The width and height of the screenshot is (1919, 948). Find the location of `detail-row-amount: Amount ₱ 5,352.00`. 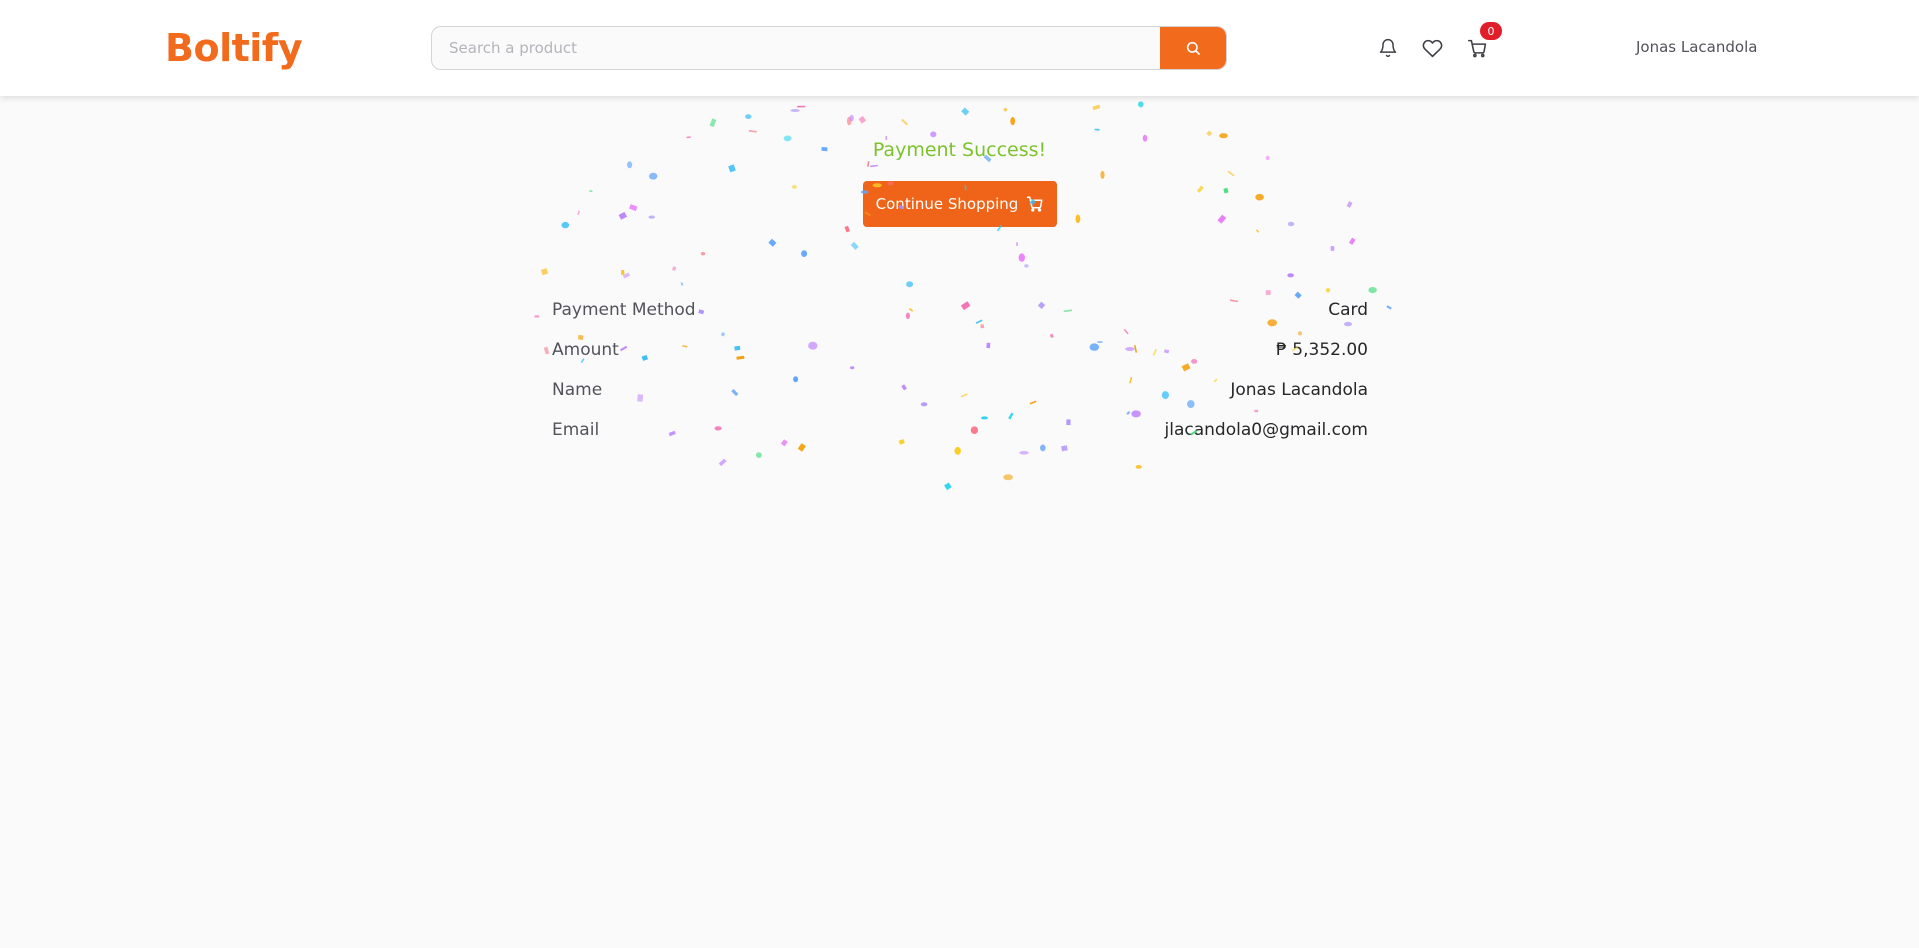

detail-row-amount: Amount ₱ 5,352.00 is located at coordinates (960, 350).